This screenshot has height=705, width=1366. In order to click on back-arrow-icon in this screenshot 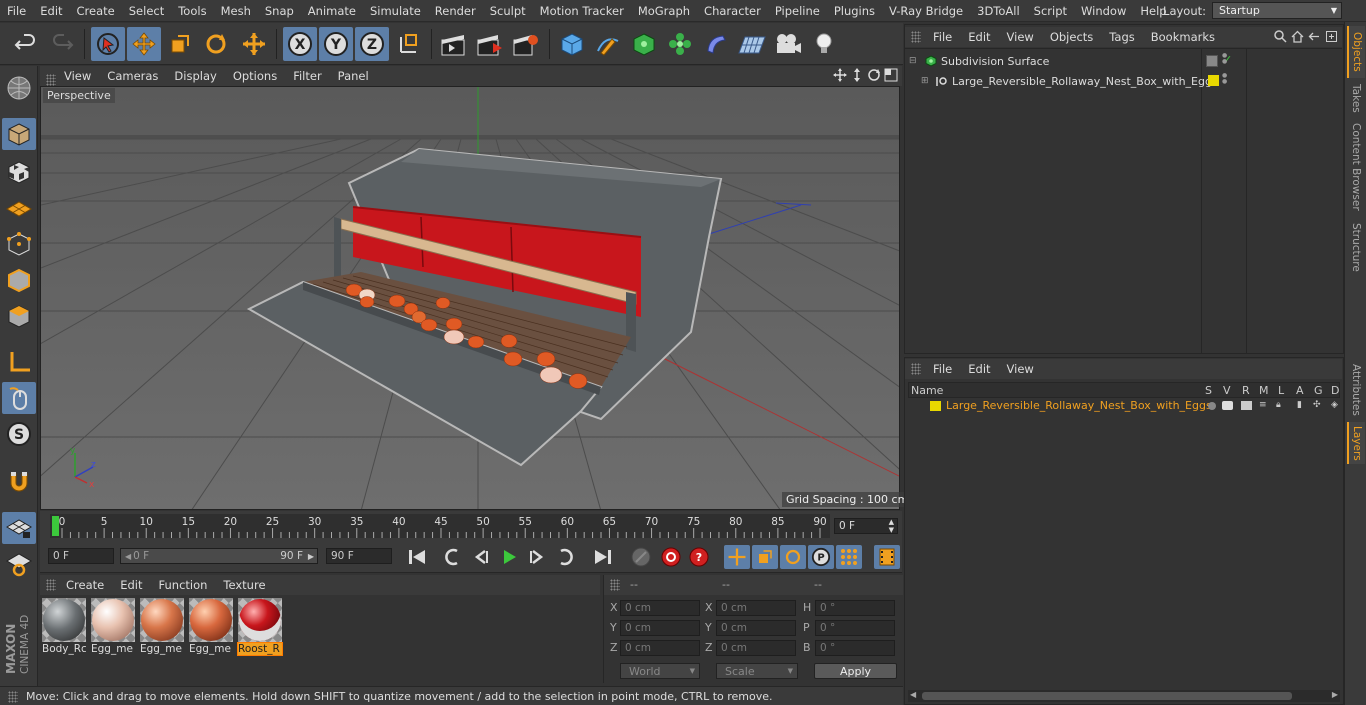, I will do `click(1314, 36)`.